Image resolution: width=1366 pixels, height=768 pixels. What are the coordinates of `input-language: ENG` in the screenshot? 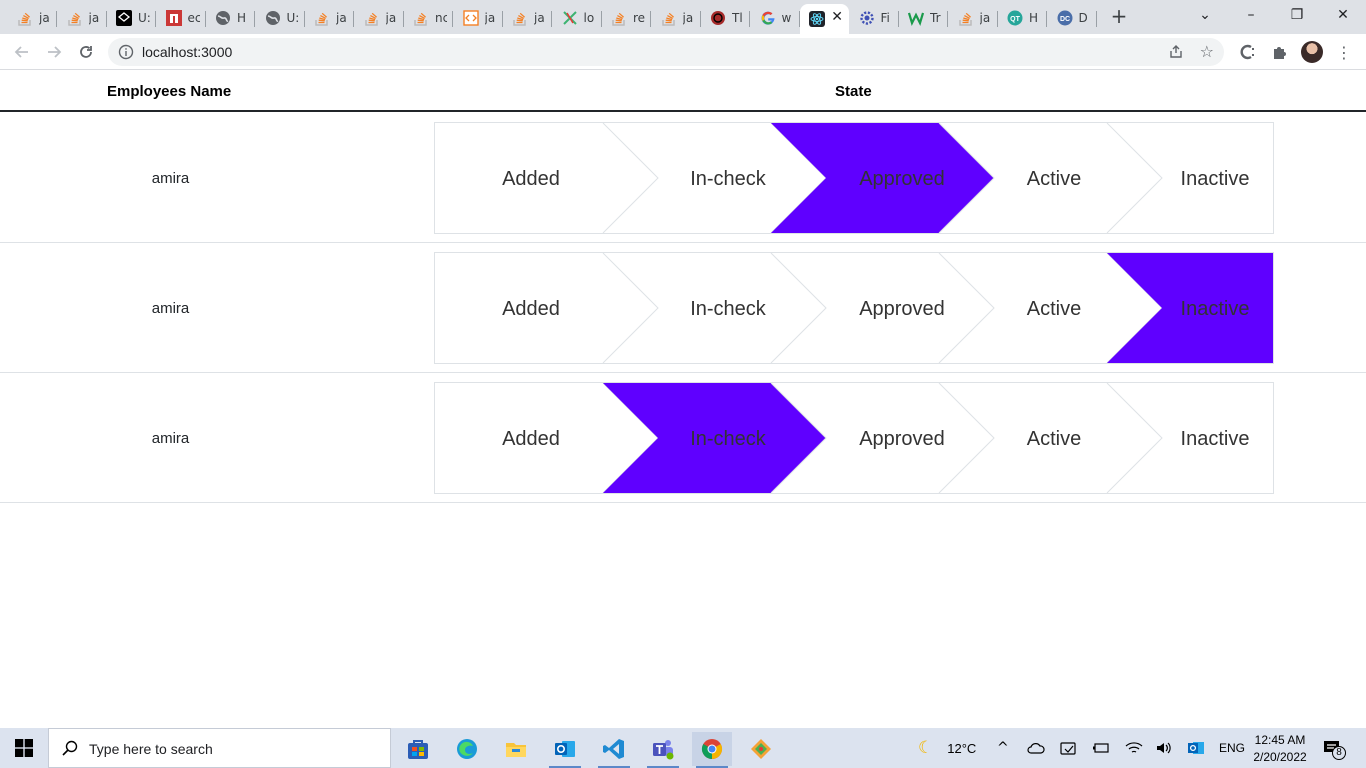 It's located at (1232, 748).